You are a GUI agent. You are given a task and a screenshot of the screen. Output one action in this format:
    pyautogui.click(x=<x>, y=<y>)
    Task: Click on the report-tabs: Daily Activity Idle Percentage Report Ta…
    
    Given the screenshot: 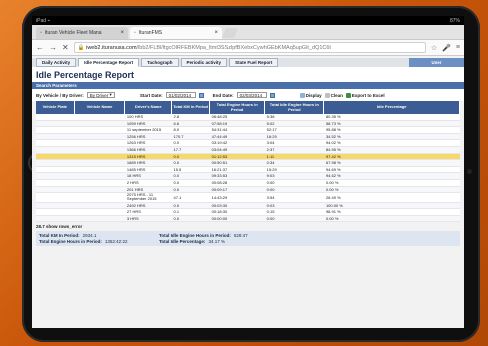 What is the action you would take?
    pyautogui.click(x=248, y=62)
    